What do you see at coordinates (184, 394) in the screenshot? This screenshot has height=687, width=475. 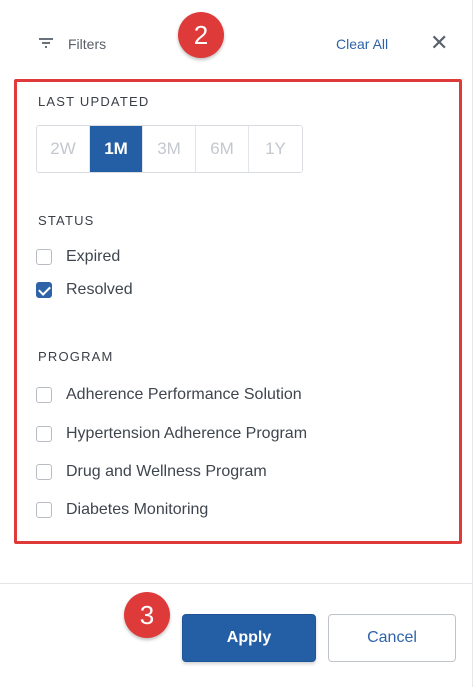 I see `adherence-performance-label: Adherence Performance Solution` at bounding box center [184, 394].